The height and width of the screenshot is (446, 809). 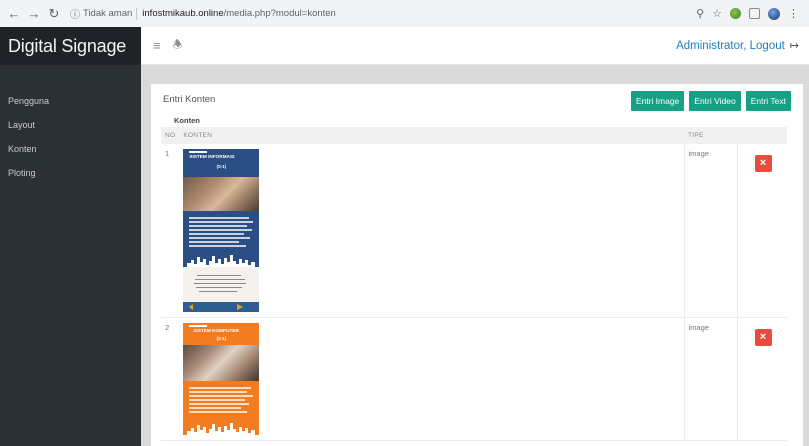 What do you see at coordinates (170, 231) in the screenshot?
I see `row-number: 1` at bounding box center [170, 231].